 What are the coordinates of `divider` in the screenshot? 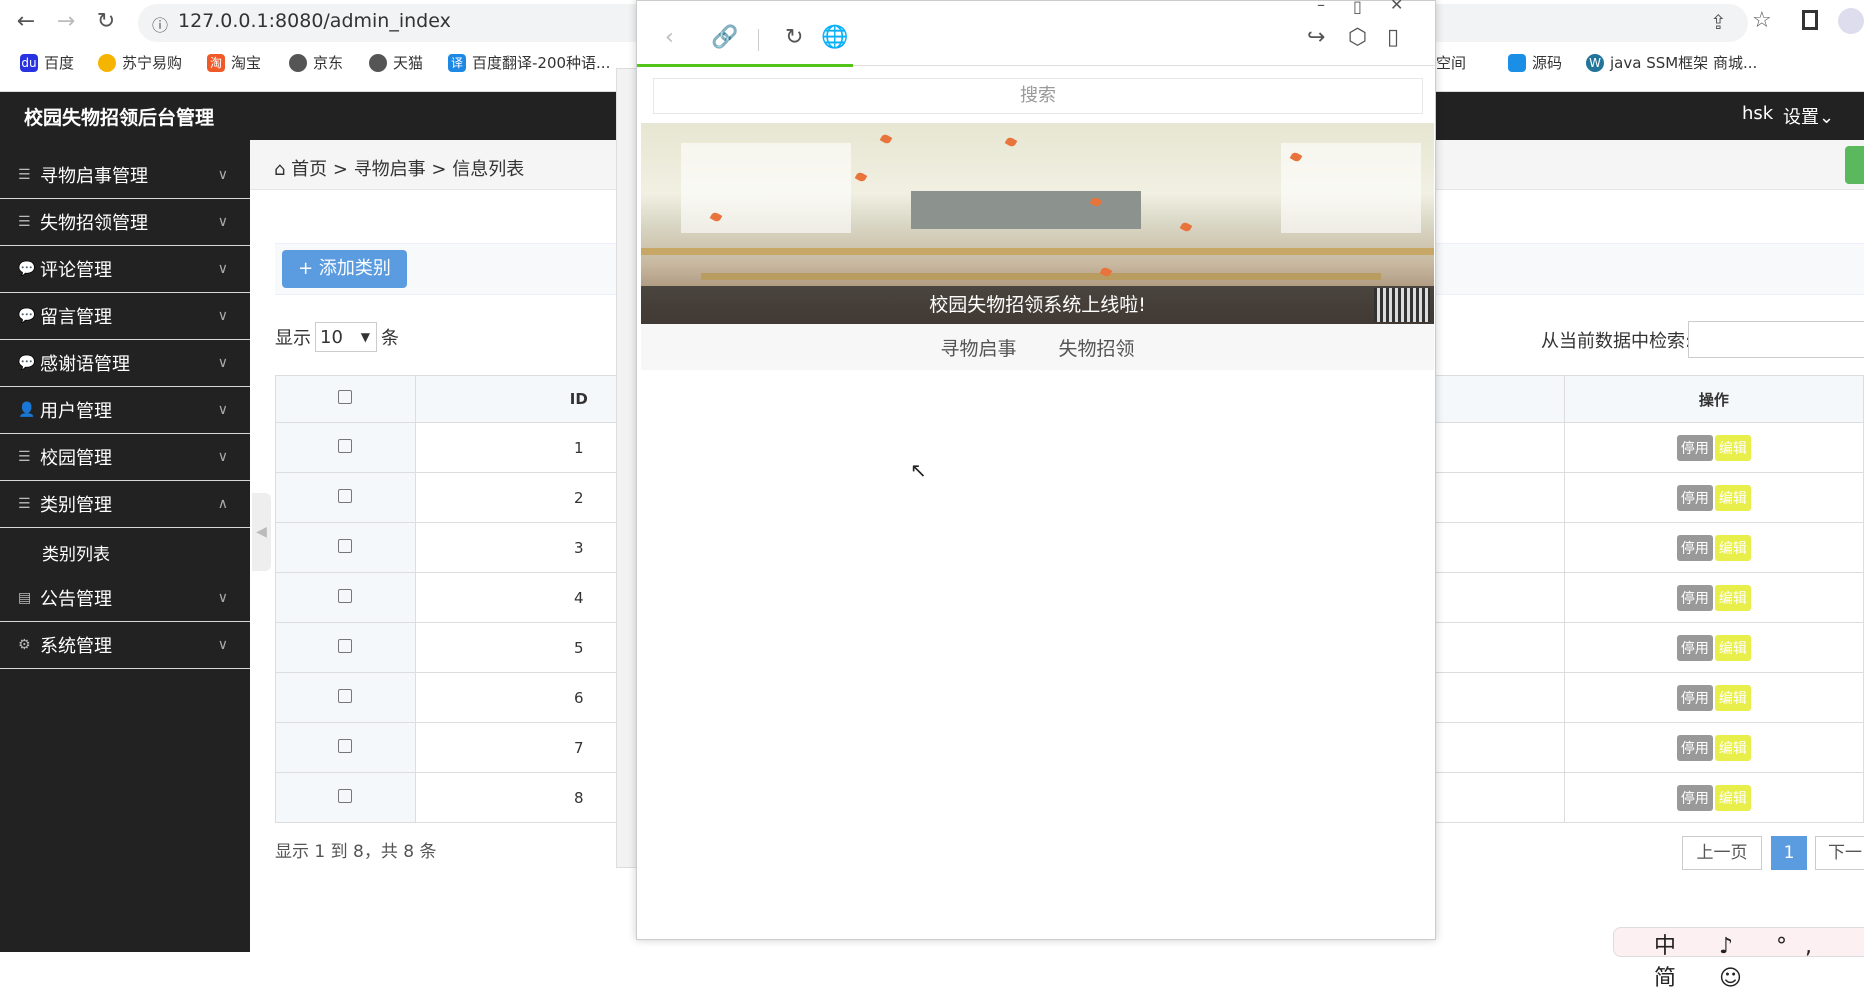 It's located at (758, 40).